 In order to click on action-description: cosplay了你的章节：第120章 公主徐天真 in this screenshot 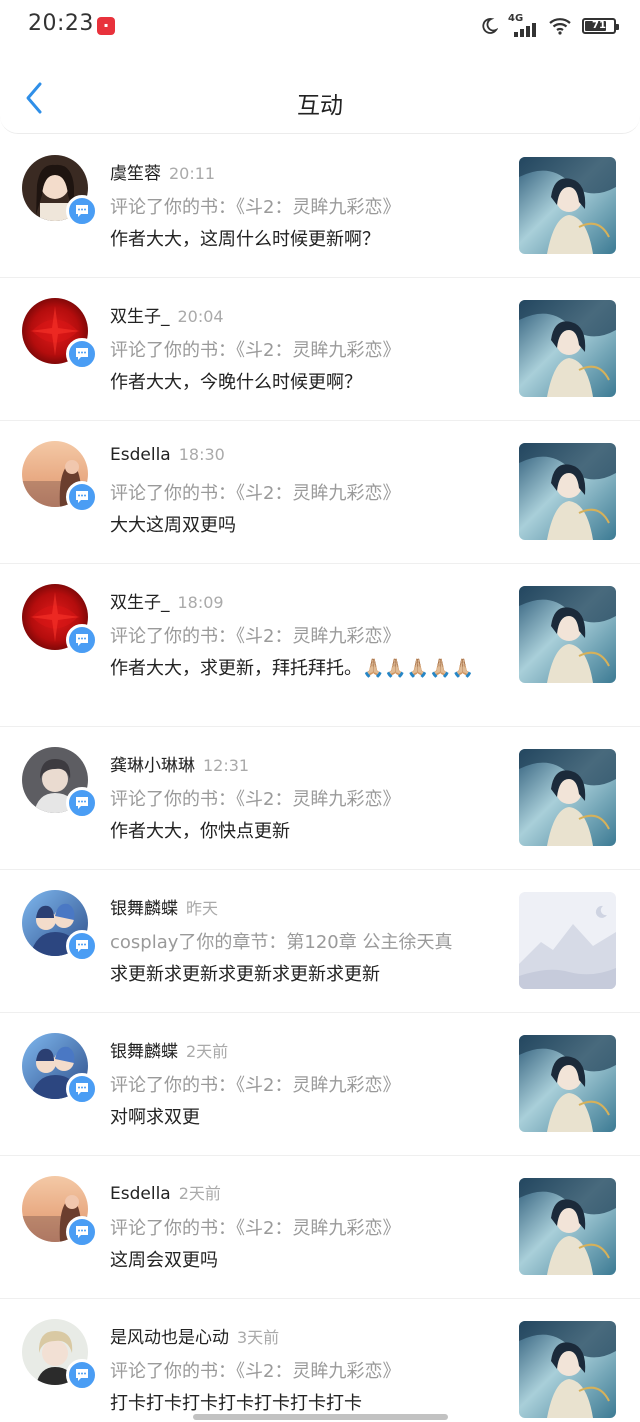, I will do `click(281, 942)`.